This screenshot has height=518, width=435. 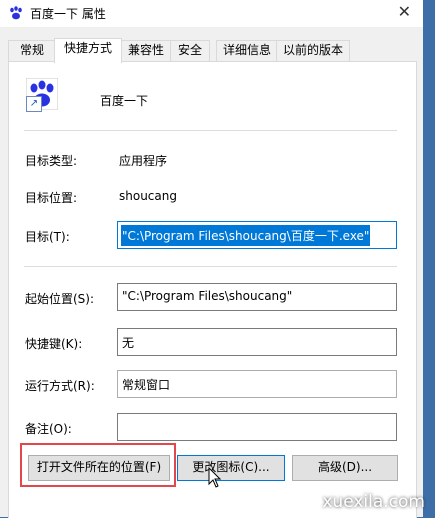 I want to click on chevron-down-icon: ⌄, so click(x=127, y=383).